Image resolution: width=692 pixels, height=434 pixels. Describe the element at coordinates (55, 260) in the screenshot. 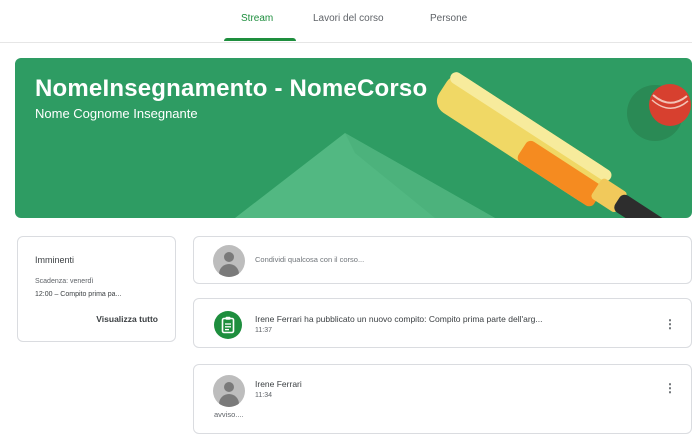

I see `upcoming-title: Imminenti` at that location.